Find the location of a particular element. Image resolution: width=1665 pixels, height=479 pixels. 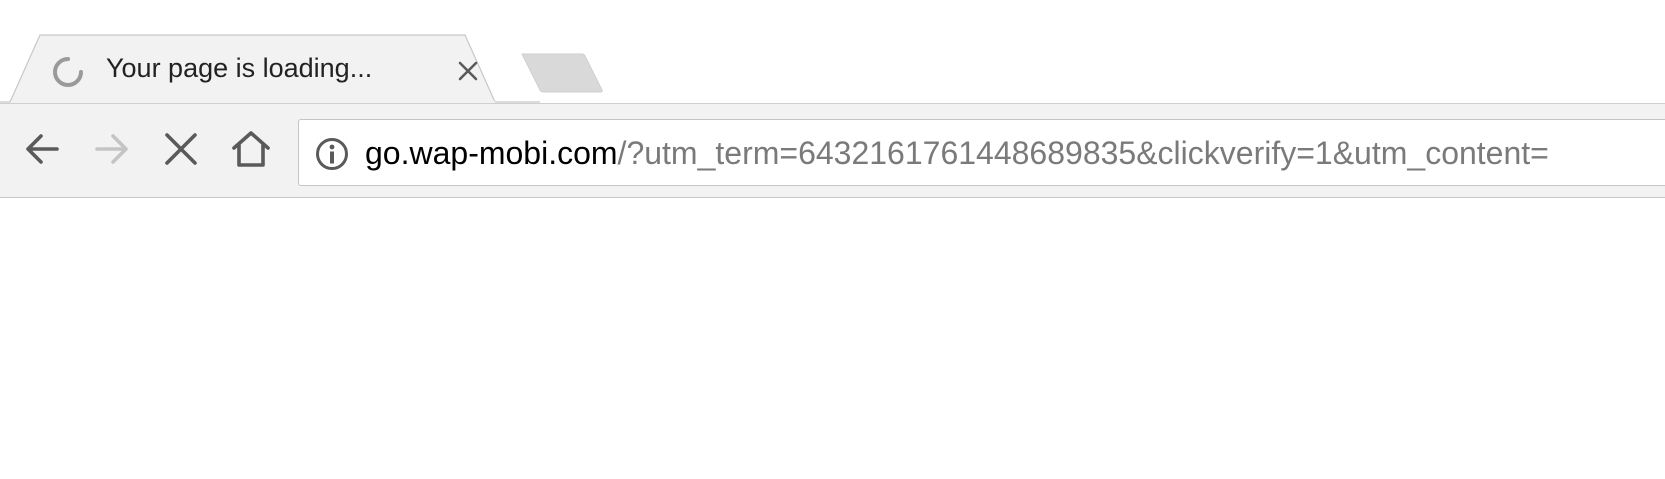

home-icon is located at coordinates (251, 149).